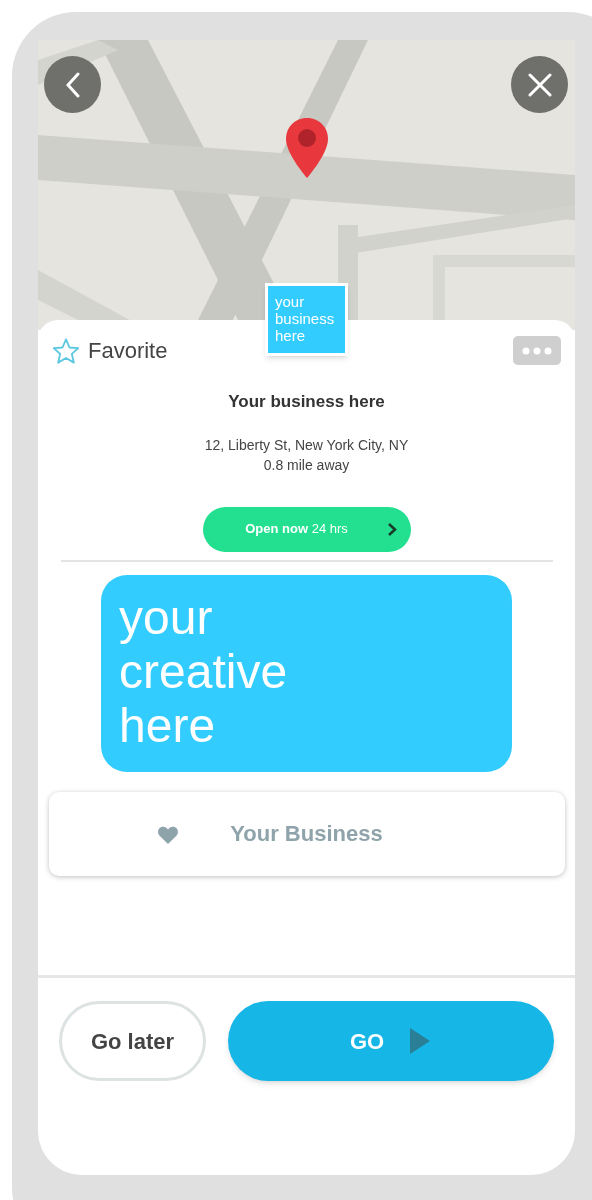 The width and height of the screenshot is (592, 1200). What do you see at coordinates (306, 465) in the screenshot?
I see `distance-text: 0.8 mile away` at bounding box center [306, 465].